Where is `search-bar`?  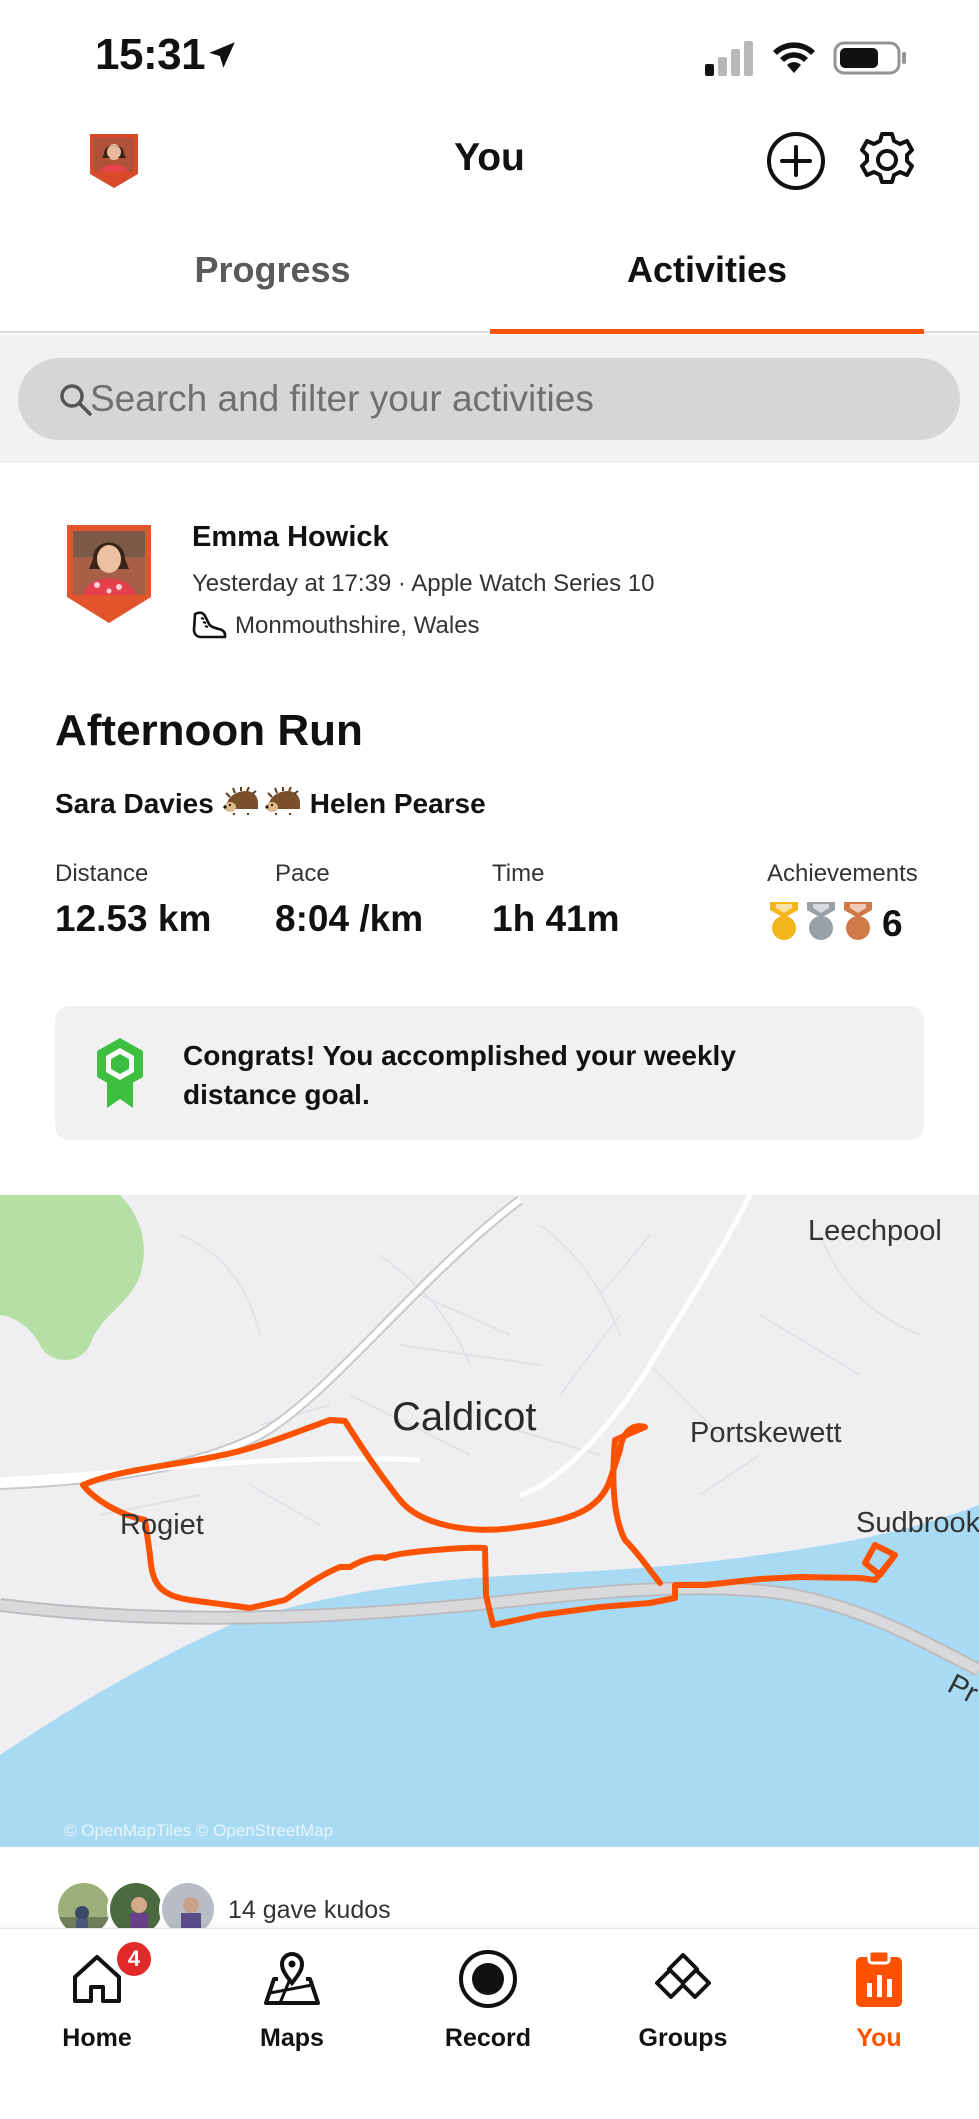 search-bar is located at coordinates (489, 399).